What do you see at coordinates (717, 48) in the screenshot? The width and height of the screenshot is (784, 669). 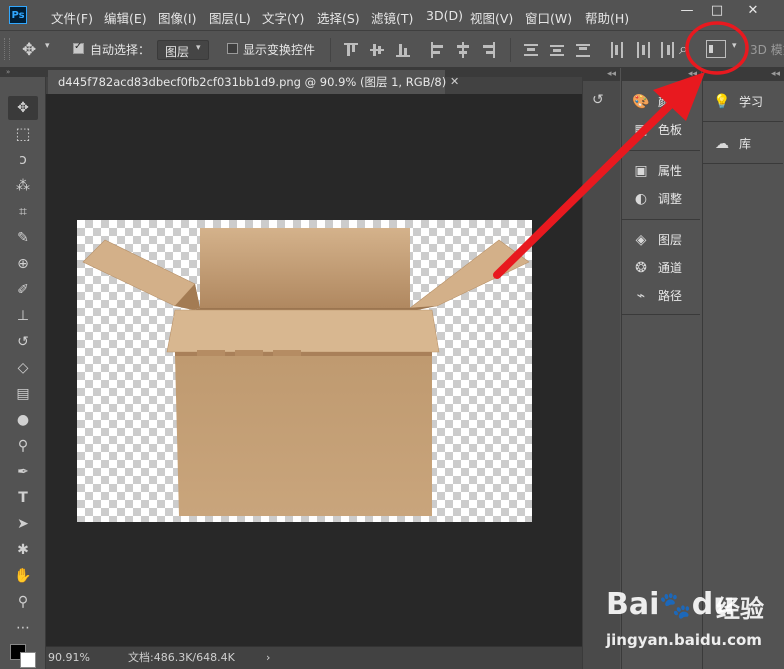 I see `annotation-circle` at bounding box center [717, 48].